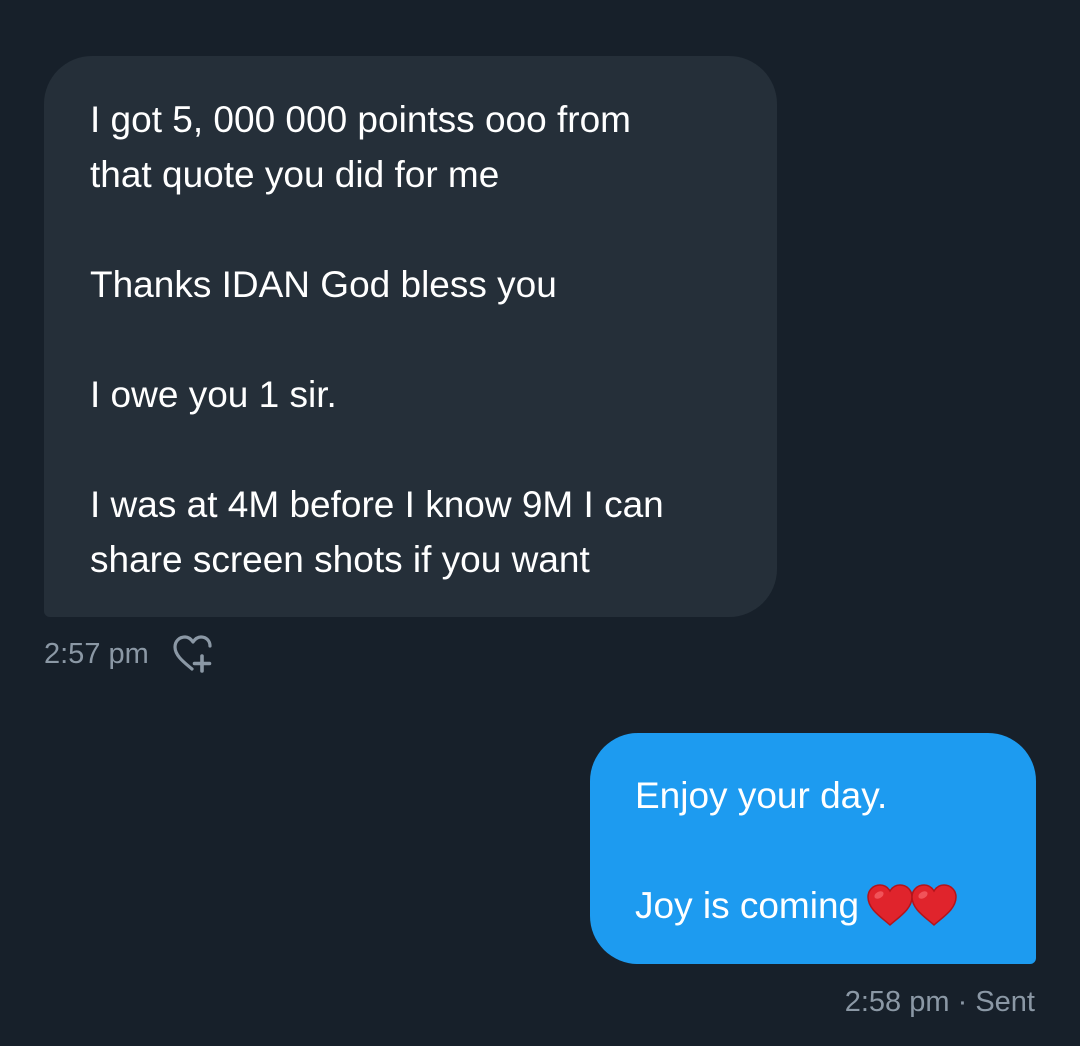 The image size is (1080, 1046). I want to click on message-paragraph: Enjoy your day., so click(761, 795).